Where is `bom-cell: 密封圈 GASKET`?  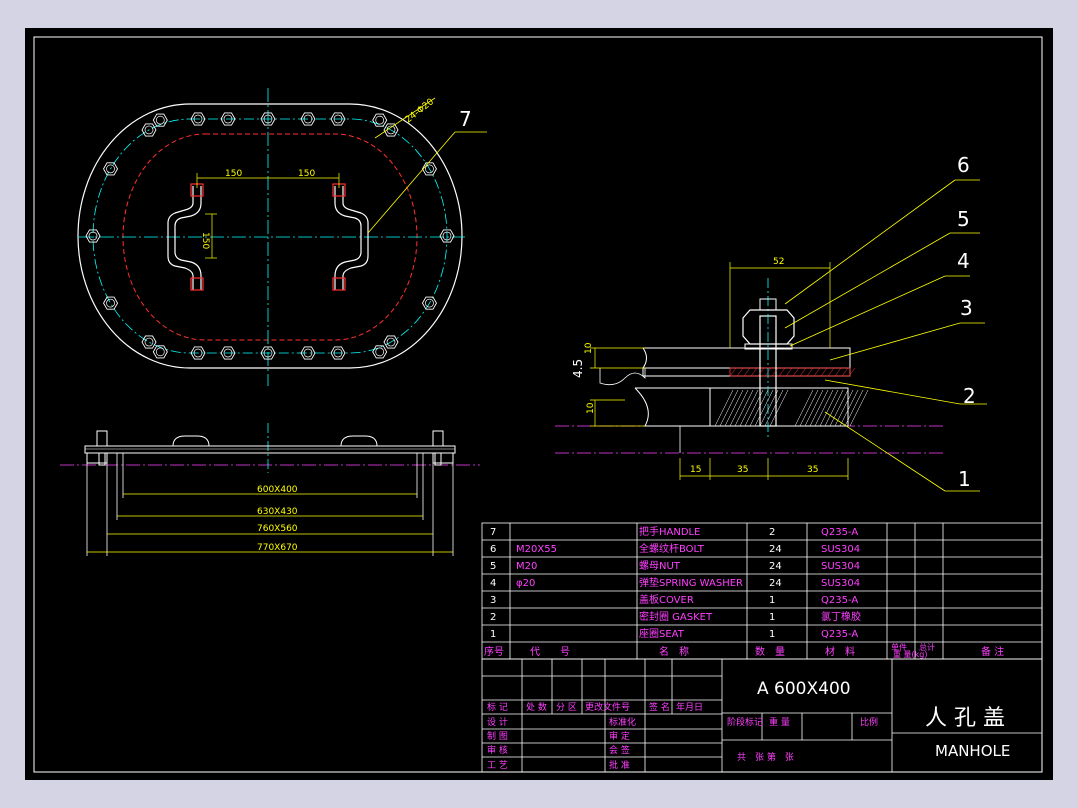
bom-cell: 密封圈 GASKET is located at coordinates (676, 616).